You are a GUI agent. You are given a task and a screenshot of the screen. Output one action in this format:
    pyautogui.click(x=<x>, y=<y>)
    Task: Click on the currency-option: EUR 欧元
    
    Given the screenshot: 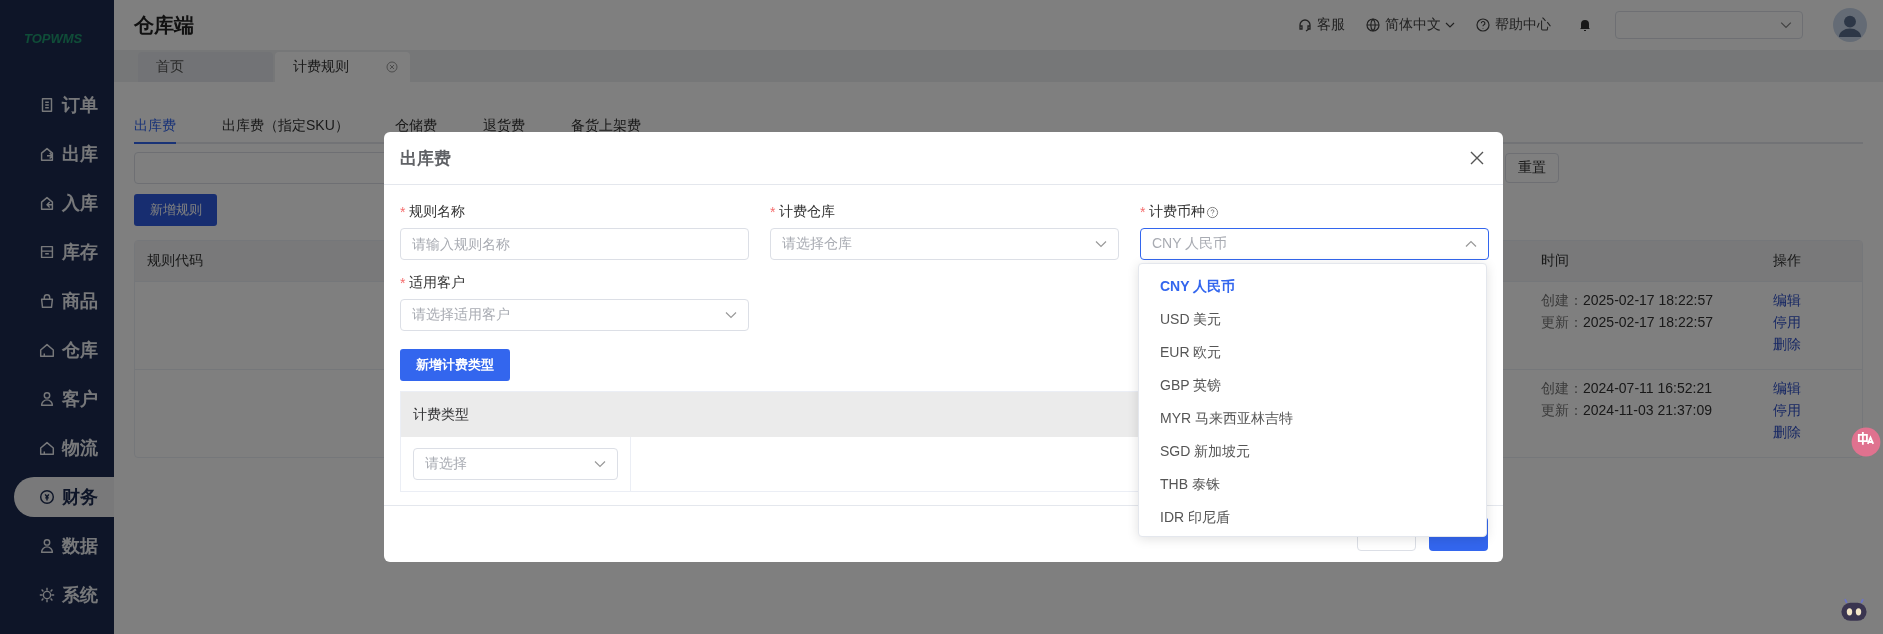 What is the action you would take?
    pyautogui.click(x=1312, y=352)
    